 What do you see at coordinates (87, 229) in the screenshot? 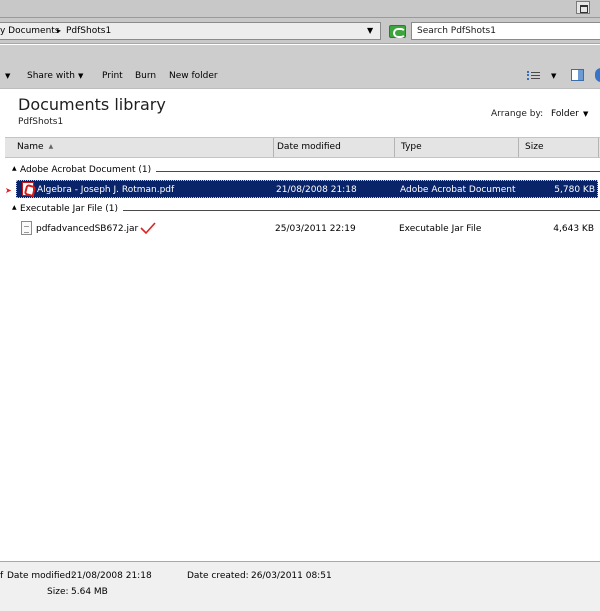
I see `file-name: pdfadvancedSB672.jar` at bounding box center [87, 229].